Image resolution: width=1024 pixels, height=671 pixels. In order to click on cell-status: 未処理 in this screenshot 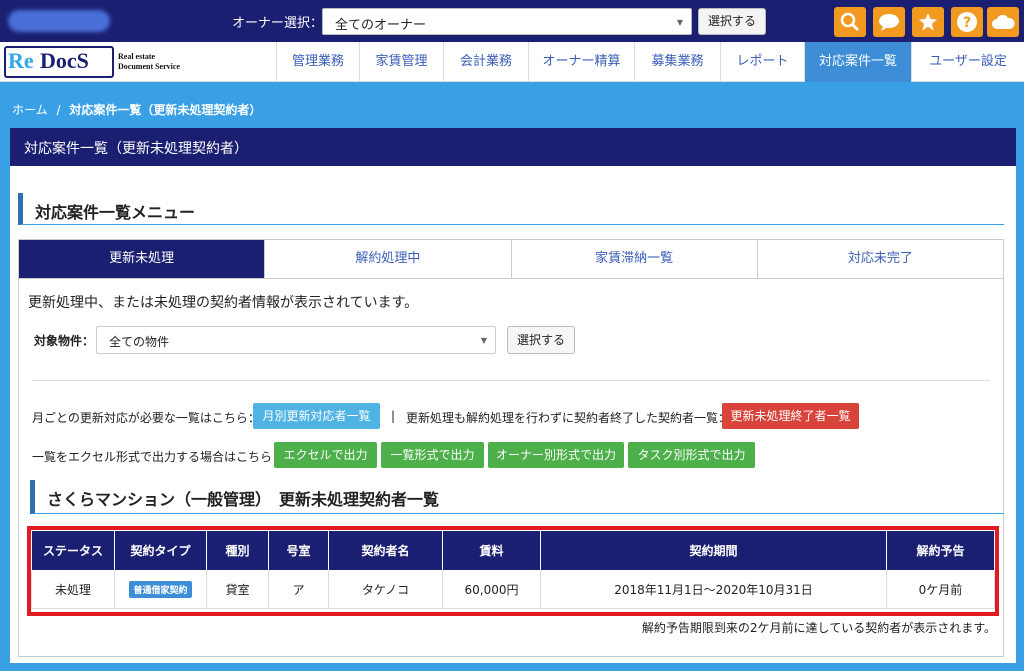, I will do `click(73, 589)`.